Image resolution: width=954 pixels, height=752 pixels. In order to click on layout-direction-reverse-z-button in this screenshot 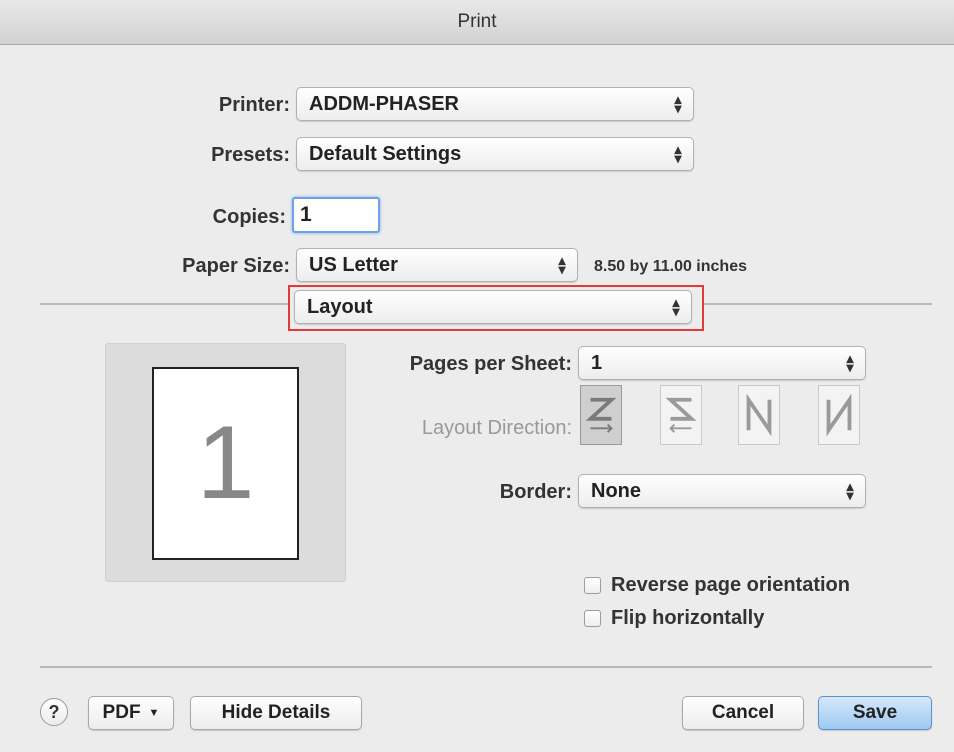, I will do `click(681, 415)`.